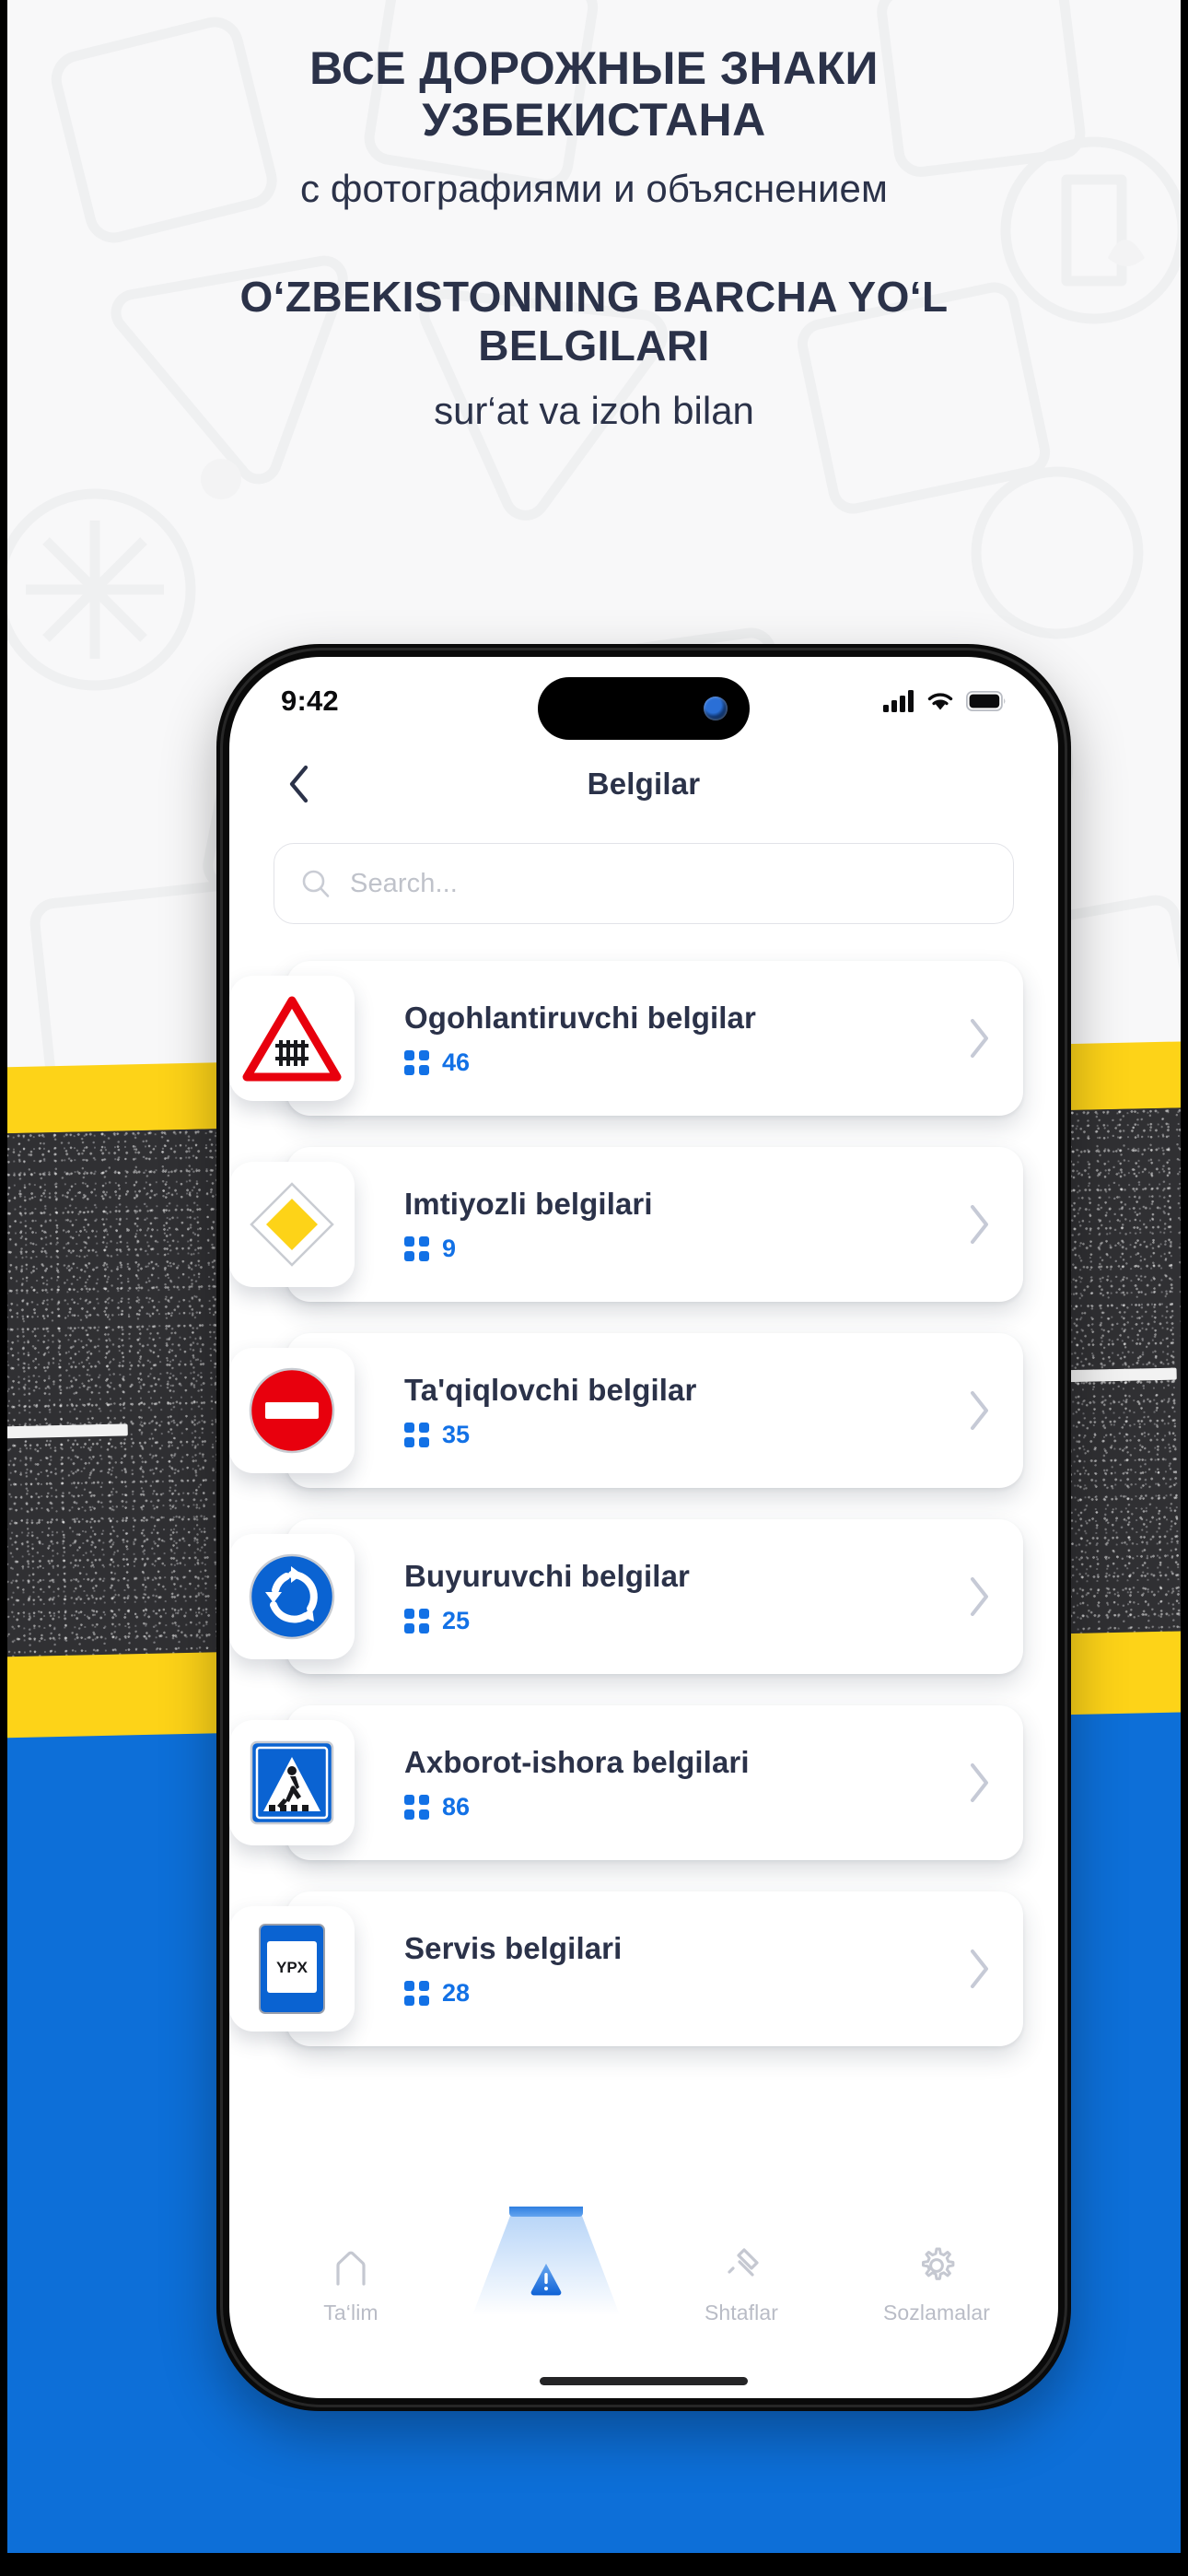 This screenshot has width=1188, height=2576. Describe the element at coordinates (580, 1018) in the screenshot. I see `category-title: Ogohlantiruvchi belgilar` at that location.